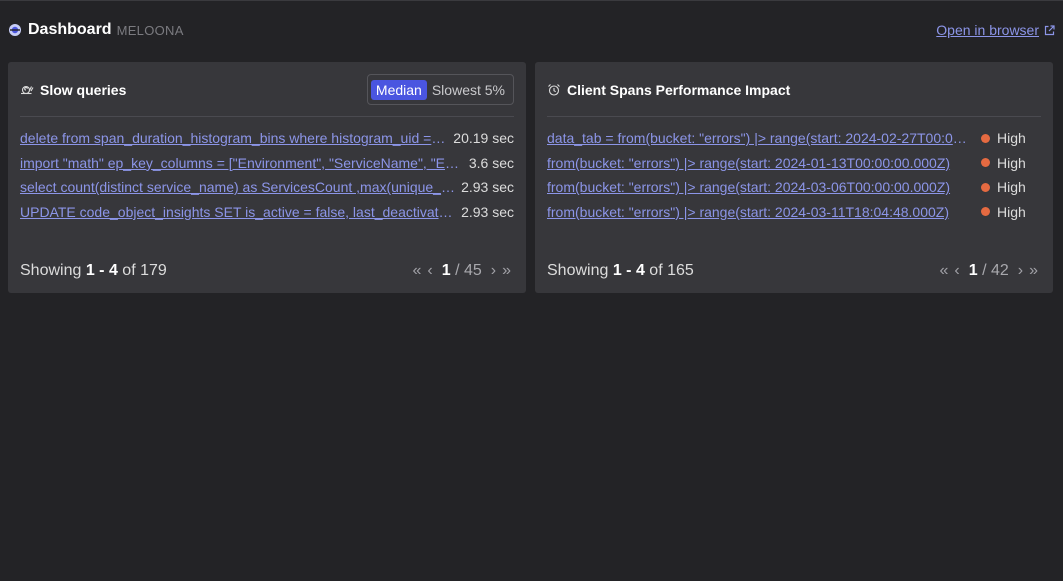 The height and width of the screenshot is (581, 1063). I want to click on showing-total: of 165, so click(669, 270).